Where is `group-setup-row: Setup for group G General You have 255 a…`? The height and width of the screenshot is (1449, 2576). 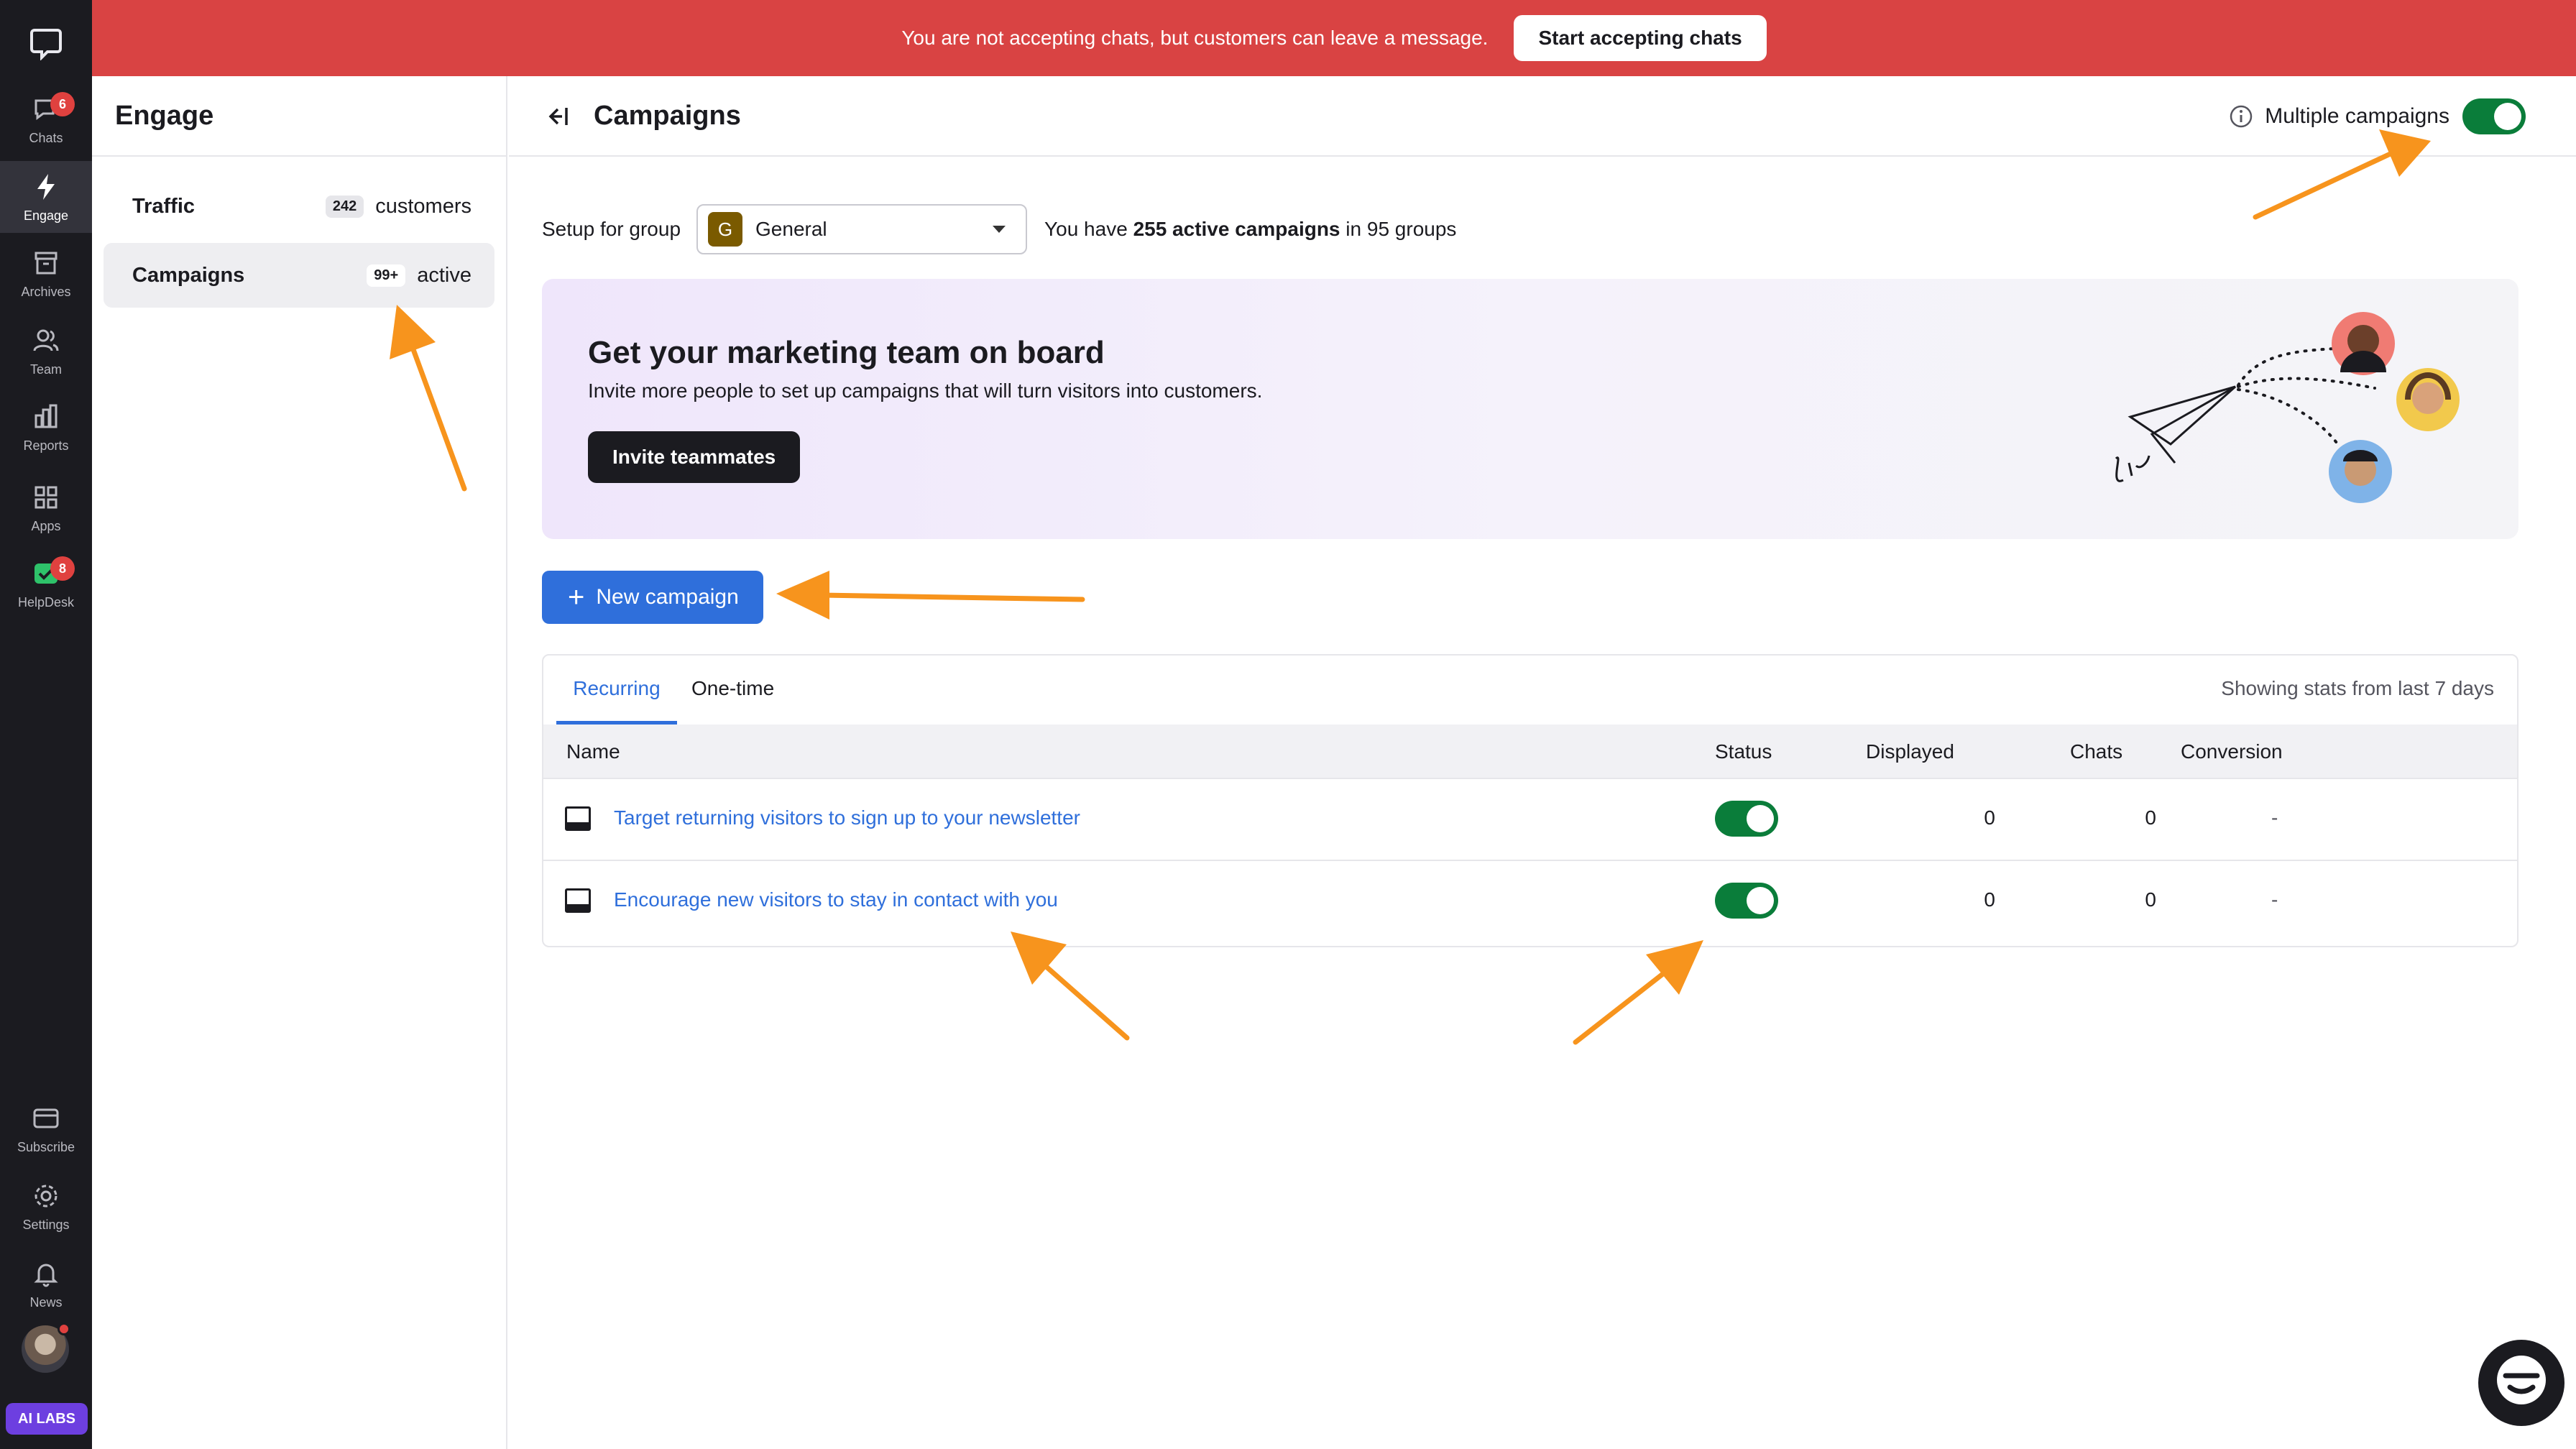
group-setup-row: Setup for group G General You have 255 a… is located at coordinates (999, 229).